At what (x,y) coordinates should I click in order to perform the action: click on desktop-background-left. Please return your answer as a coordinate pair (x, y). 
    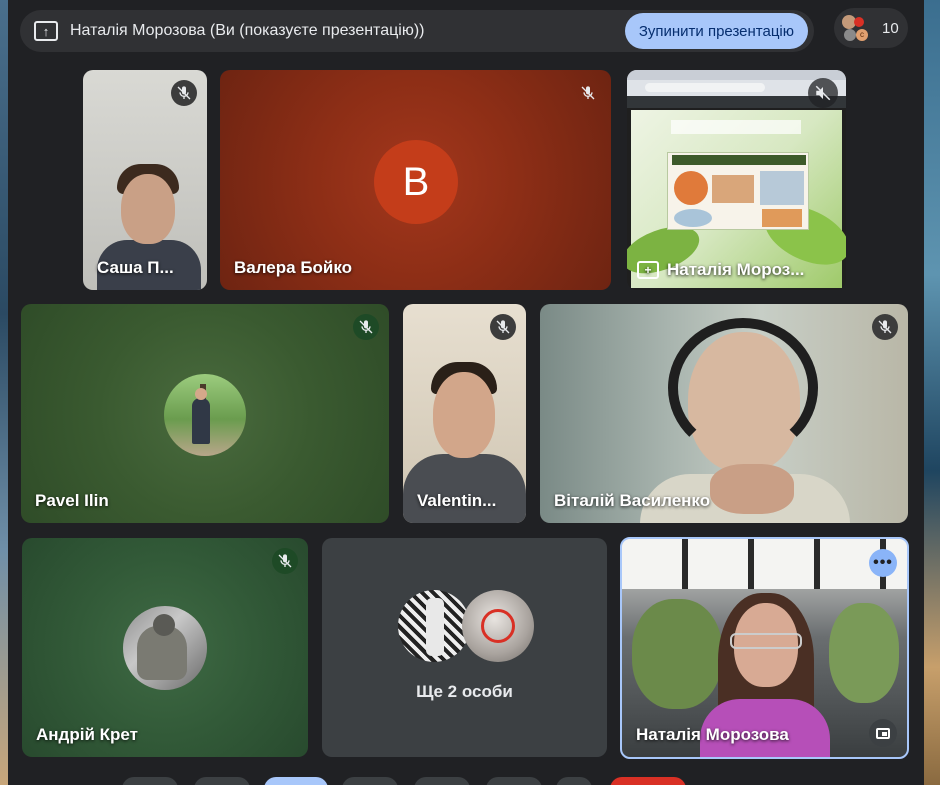
    Looking at the image, I should click on (4, 392).